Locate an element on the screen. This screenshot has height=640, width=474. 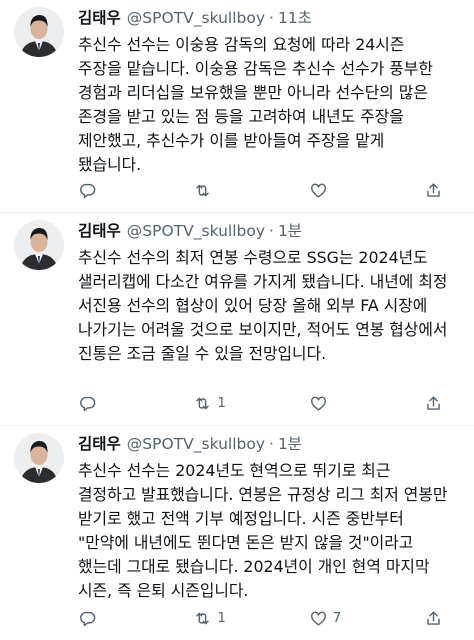
tweet-actions: 1 7 is located at coordinates (261, 618).